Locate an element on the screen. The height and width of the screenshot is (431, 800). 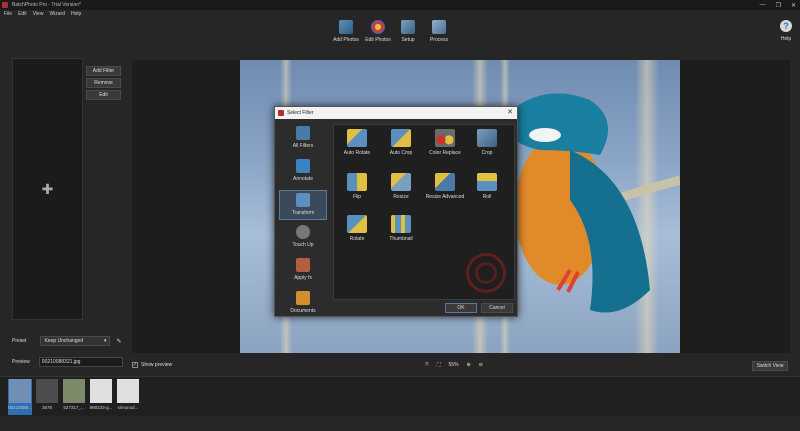
jpeg-file-icon is located at coordinates (101, 391).